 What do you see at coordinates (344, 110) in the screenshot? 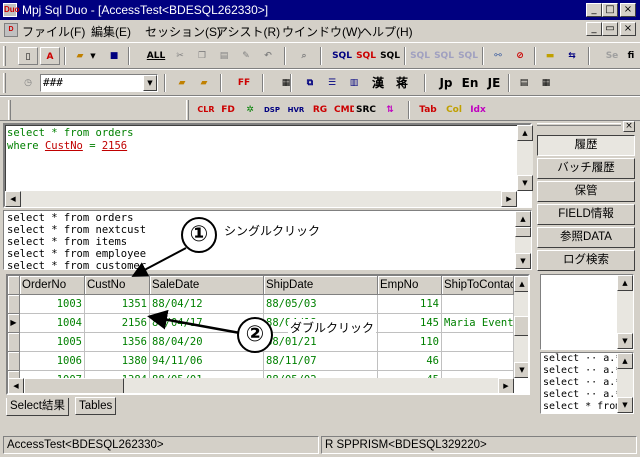
I see `command-button: CMD` at bounding box center [344, 110].